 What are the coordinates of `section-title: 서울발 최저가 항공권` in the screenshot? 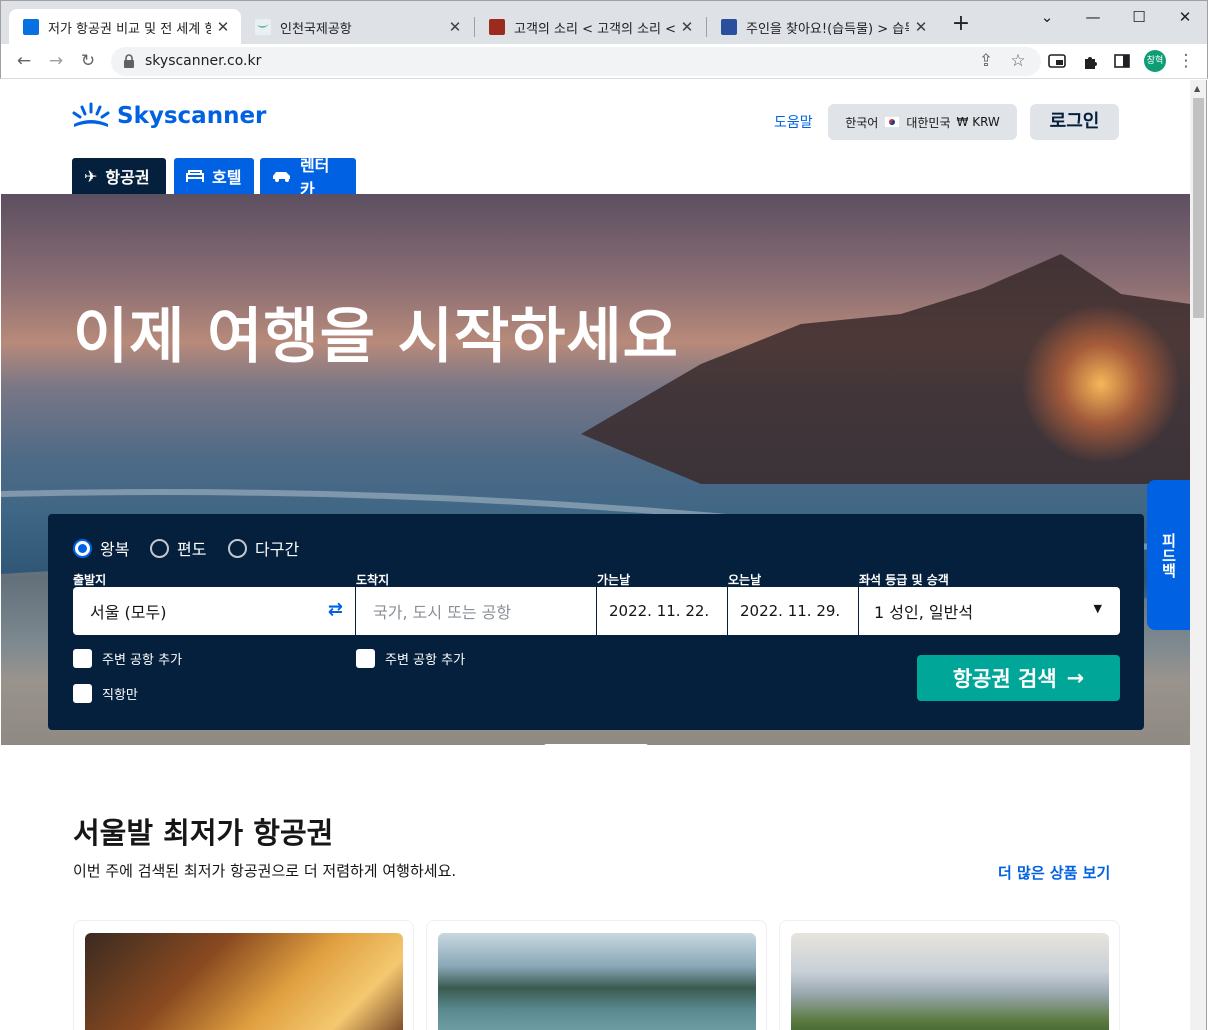 It's located at (203, 833).